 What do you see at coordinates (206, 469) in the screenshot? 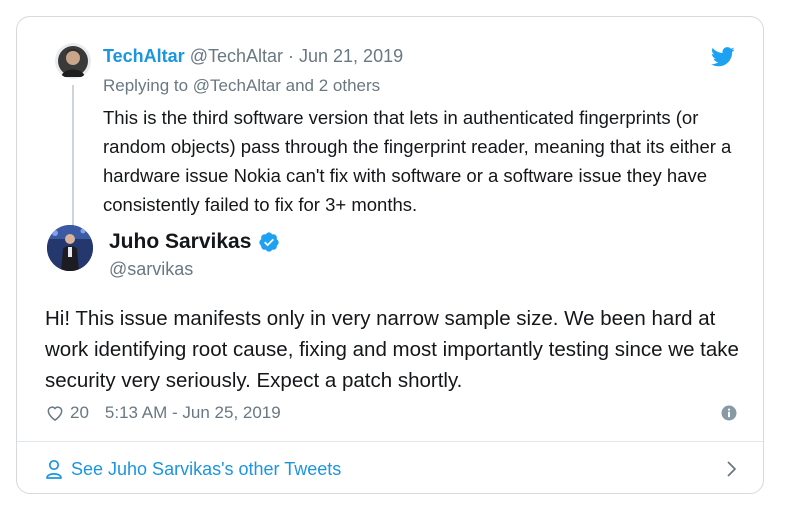
I see `see-other-tweets-label: See Juho Sarvikas's other Tweets` at bounding box center [206, 469].